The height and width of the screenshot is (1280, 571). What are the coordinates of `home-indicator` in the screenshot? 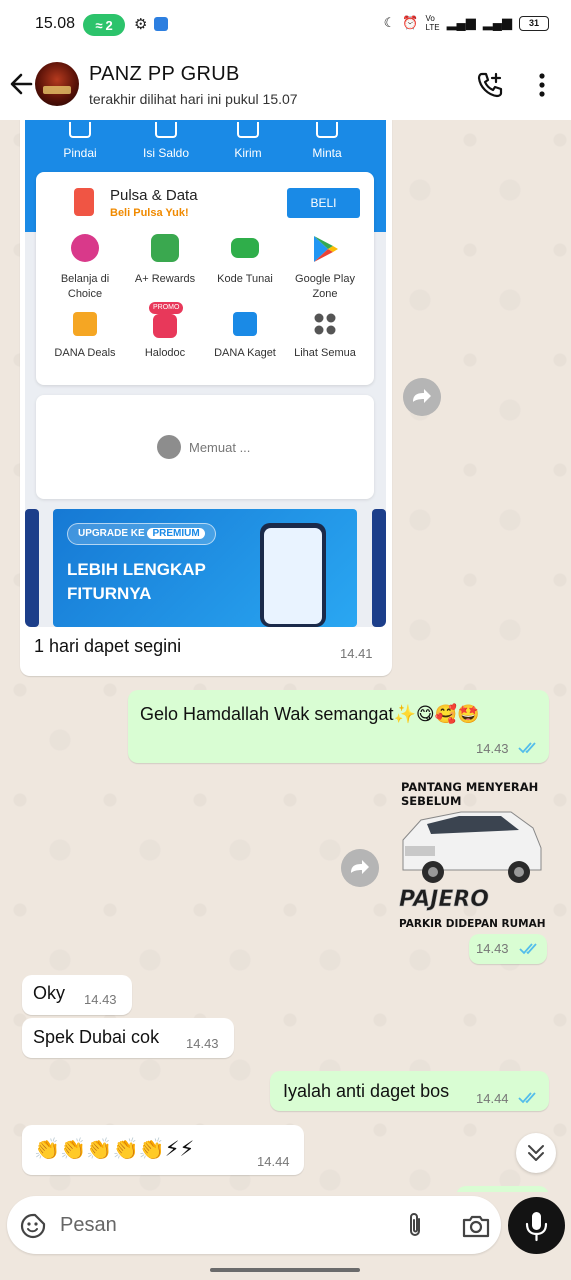 It's located at (285, 1270).